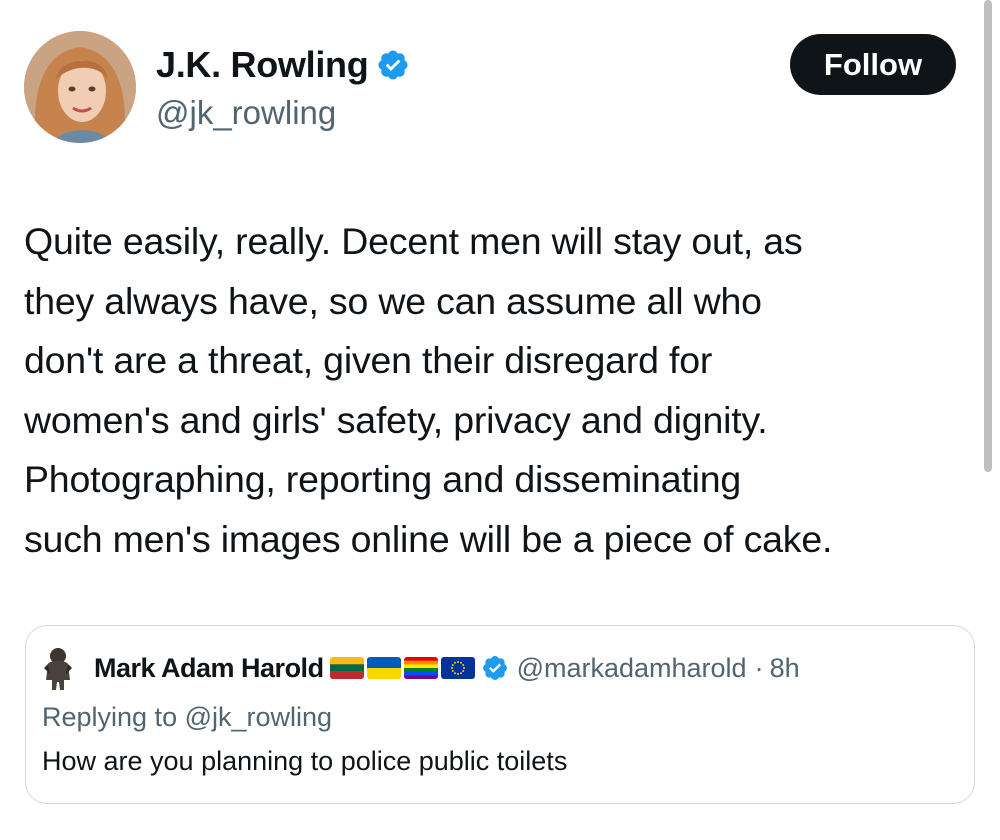 Image resolution: width=1000 pixels, height=840 pixels. Describe the element at coordinates (58, 668) in the screenshot. I see `quoted-author-avatar` at that location.